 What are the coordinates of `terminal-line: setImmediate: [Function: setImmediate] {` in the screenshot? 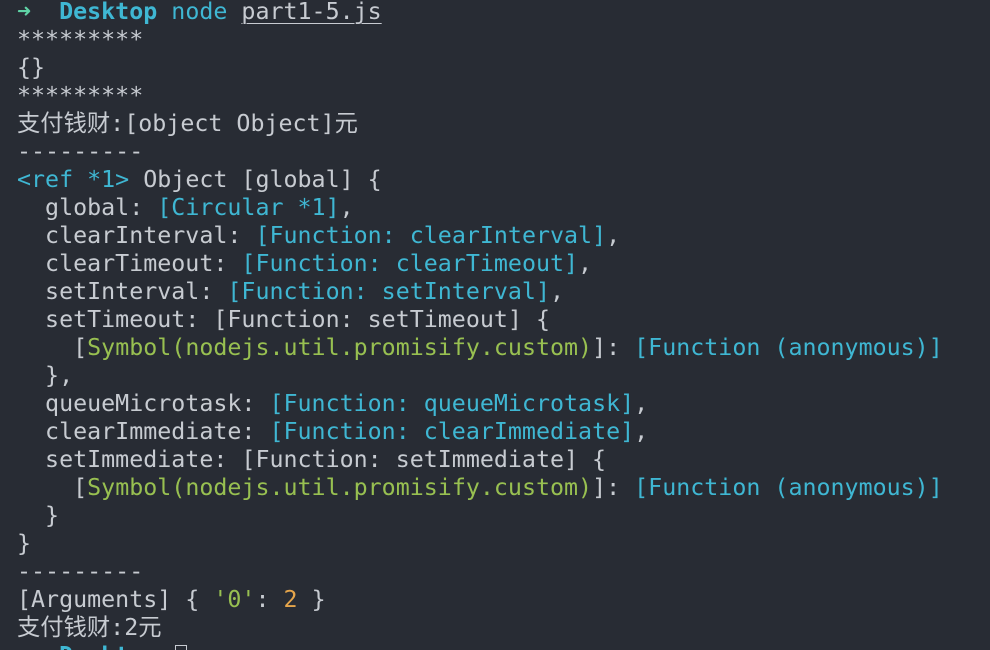 It's located at (311, 460).